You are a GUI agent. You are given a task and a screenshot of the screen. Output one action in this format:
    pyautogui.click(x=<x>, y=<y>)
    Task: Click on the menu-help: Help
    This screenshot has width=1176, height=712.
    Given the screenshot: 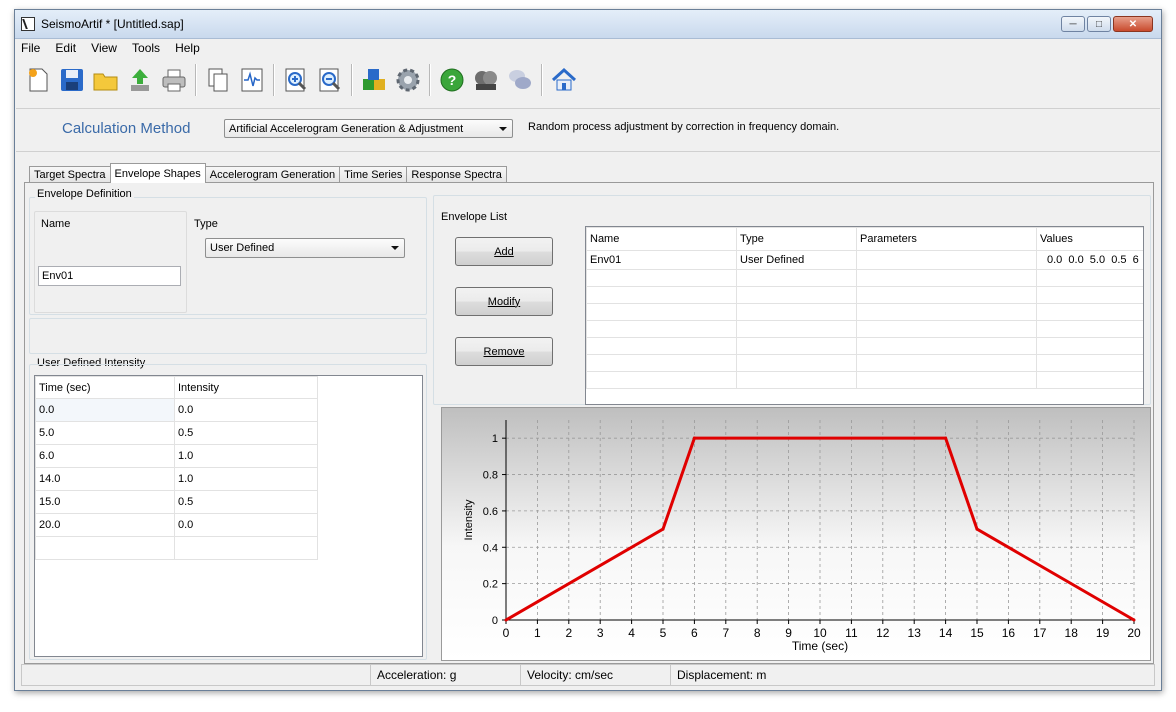 What is the action you would take?
    pyautogui.click(x=187, y=47)
    